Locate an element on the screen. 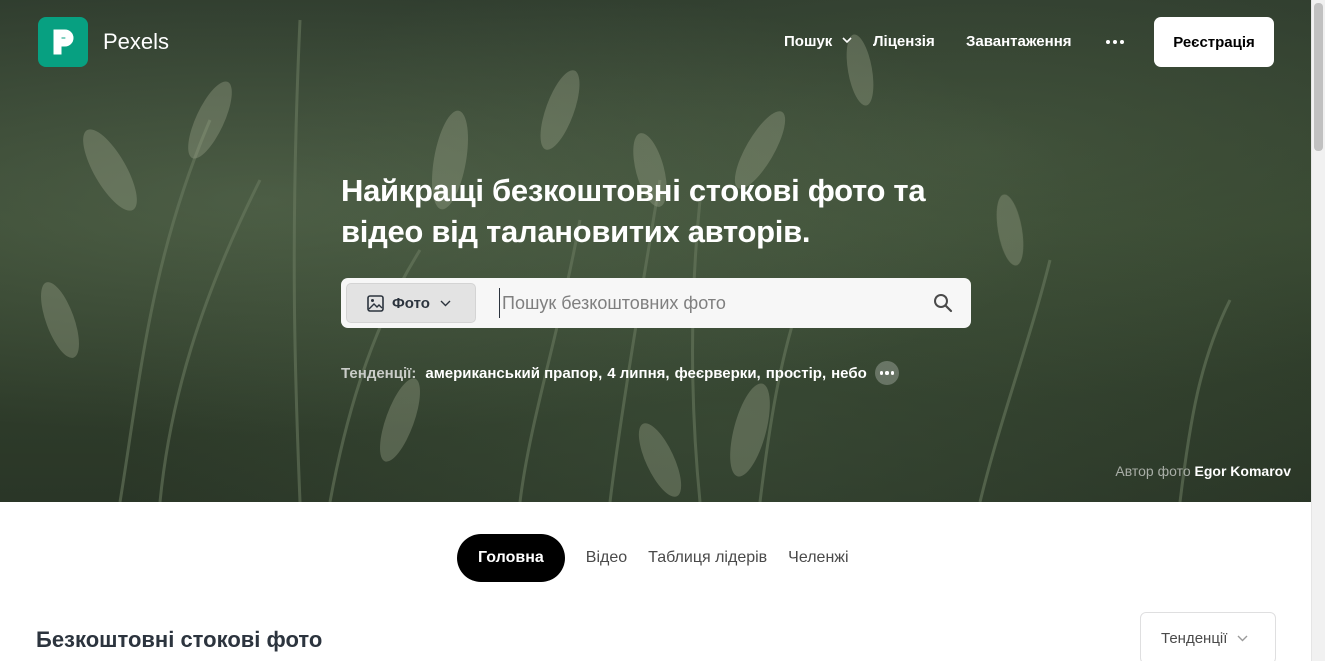  scrollbar-thumb is located at coordinates (1318, 77).